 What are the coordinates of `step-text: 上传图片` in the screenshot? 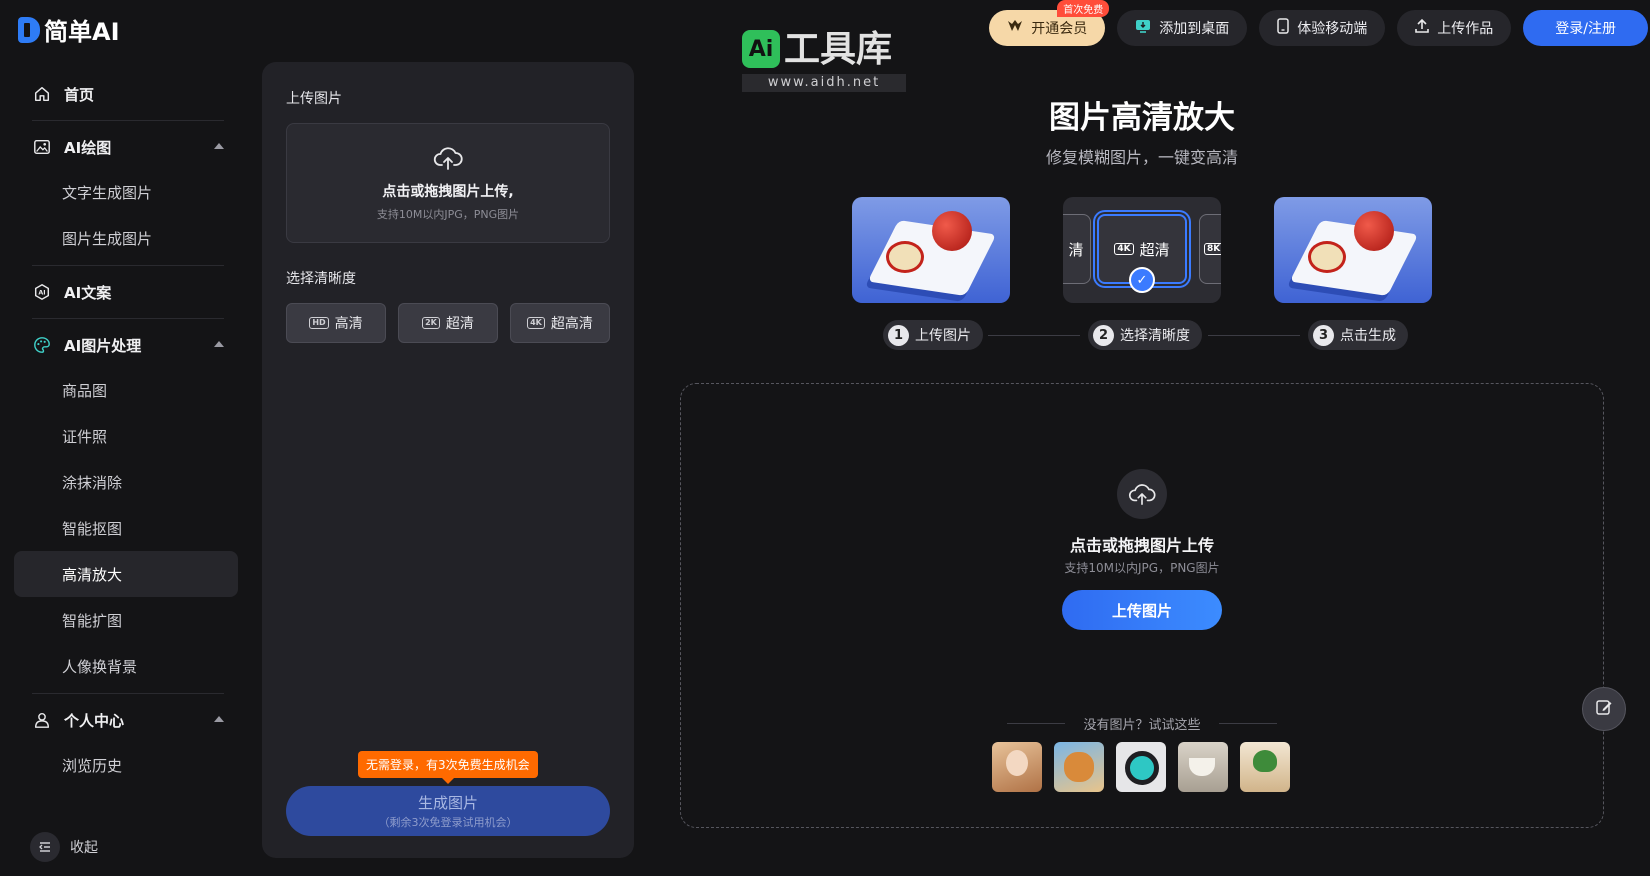 It's located at (943, 336).